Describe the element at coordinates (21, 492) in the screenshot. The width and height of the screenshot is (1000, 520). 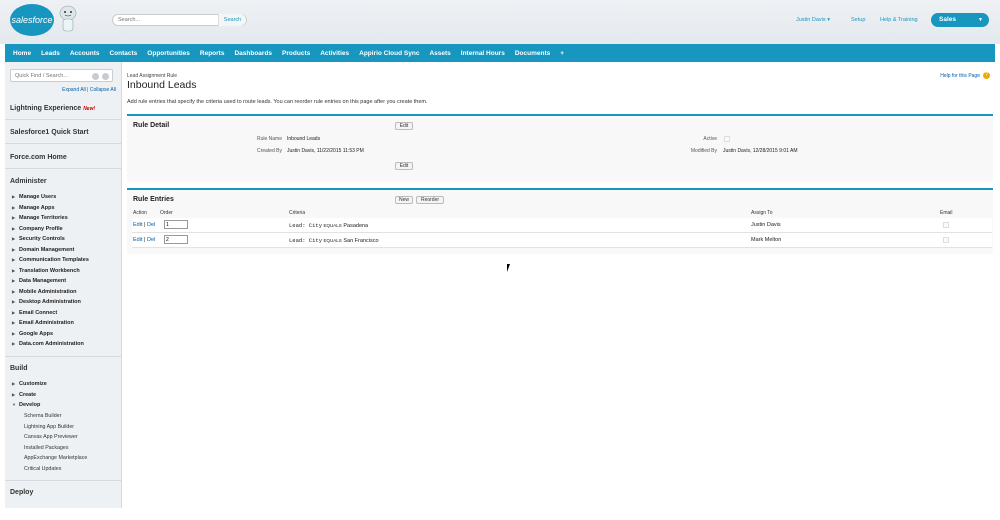
I see `deploy-heading: Deploy` at that location.